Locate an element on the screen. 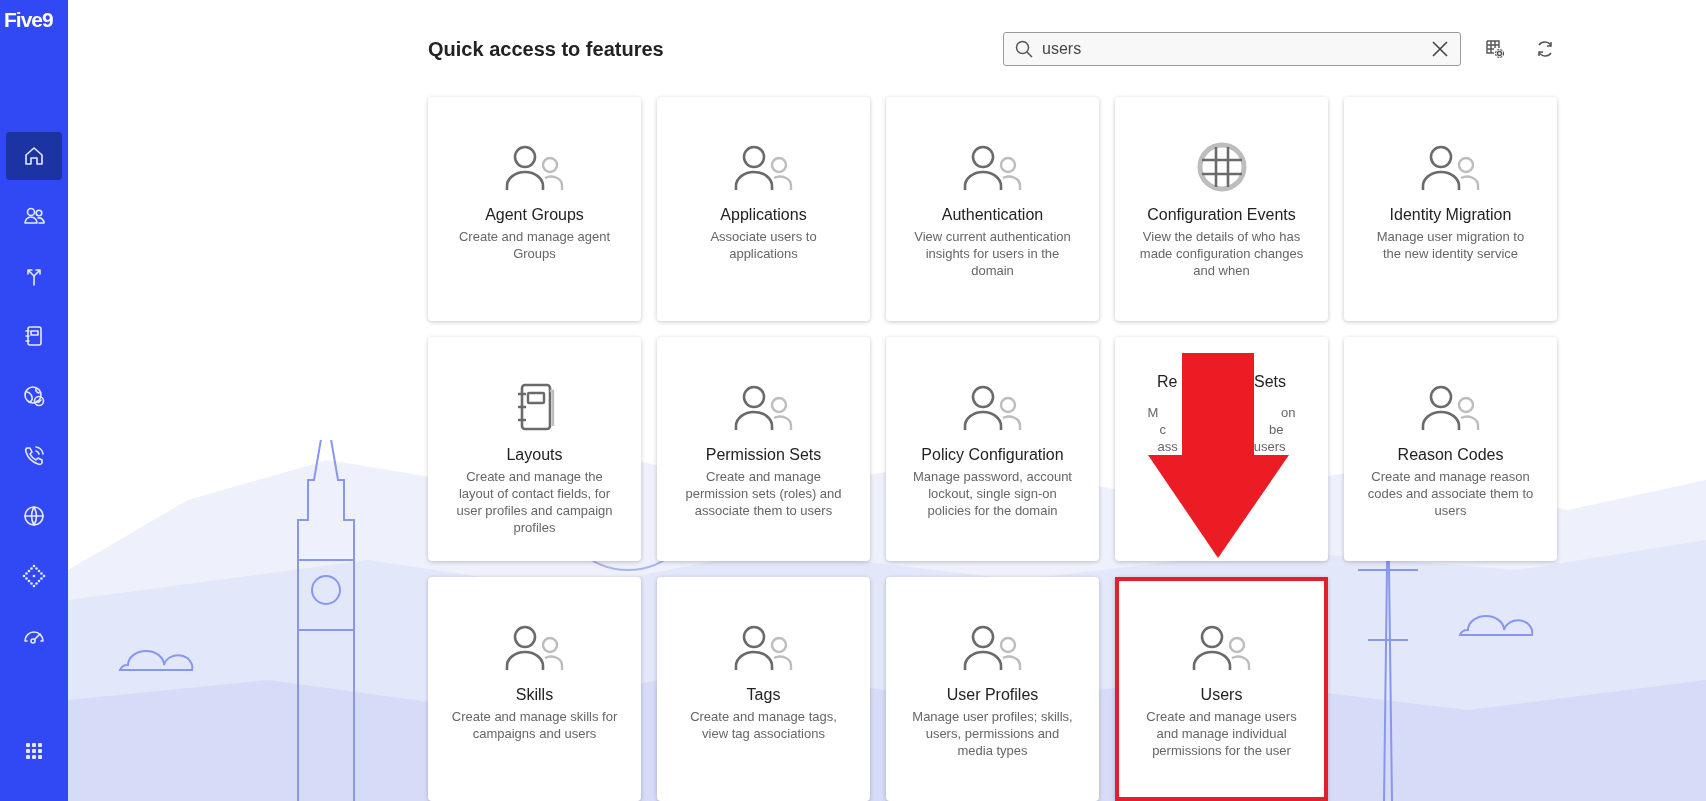 This screenshot has width=1706, height=801. card-title: Policy Configuration is located at coordinates (992, 455).